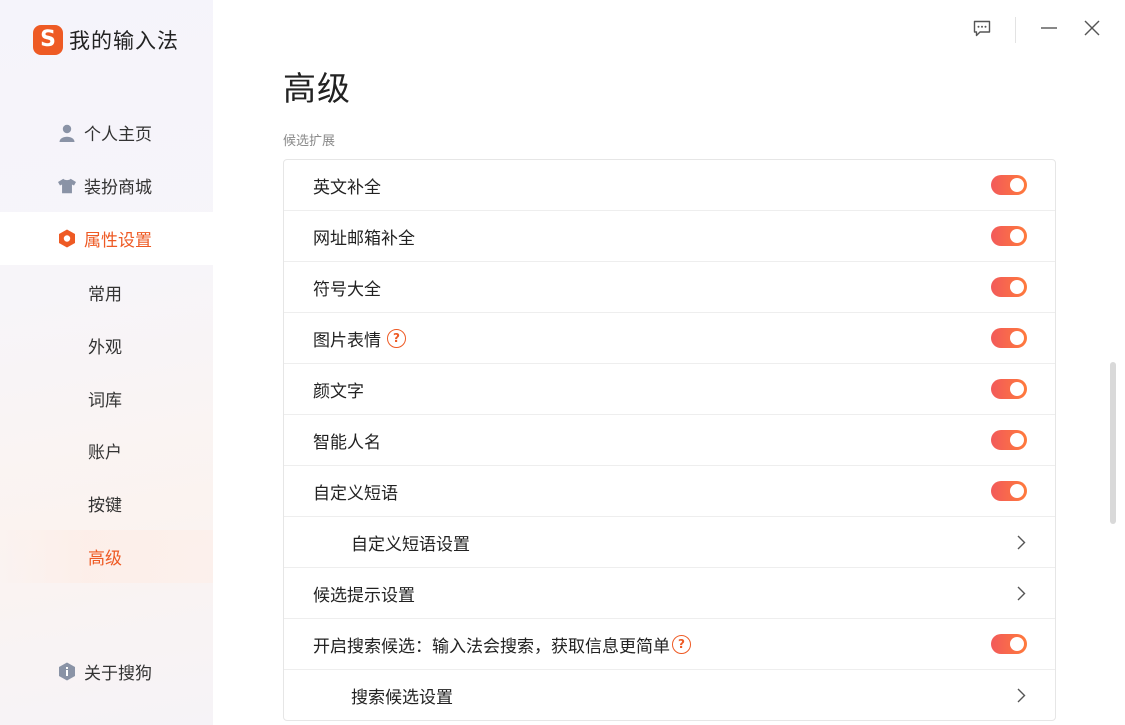  Describe the element at coordinates (67, 238) in the screenshot. I see `hexagon-icon` at that location.